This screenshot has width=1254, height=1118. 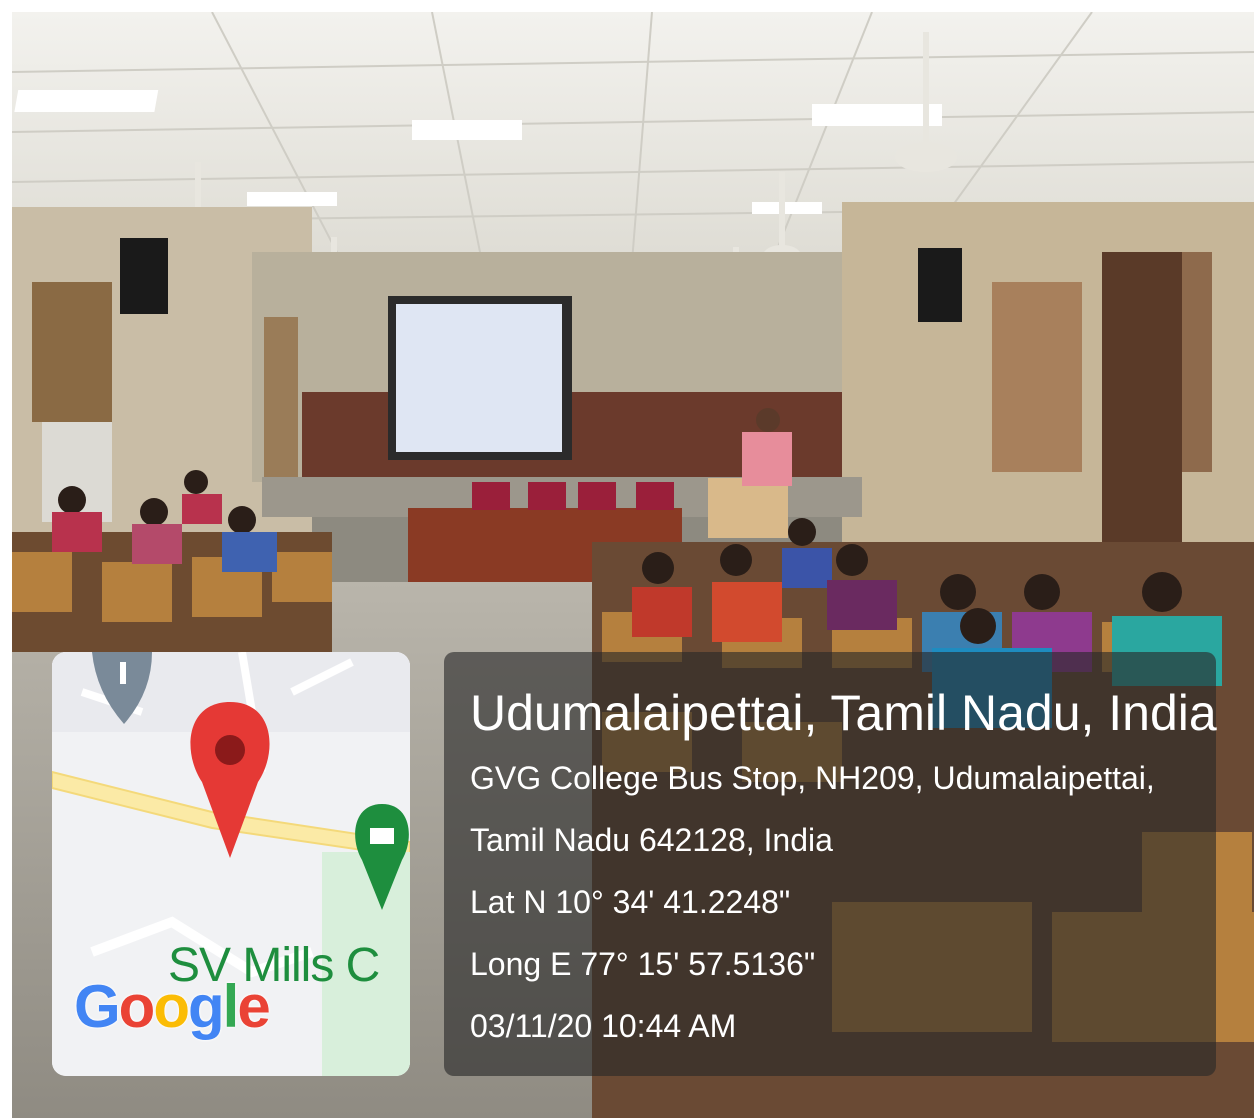 What do you see at coordinates (253, 1006) in the screenshot?
I see `google-logo-letter: e` at bounding box center [253, 1006].